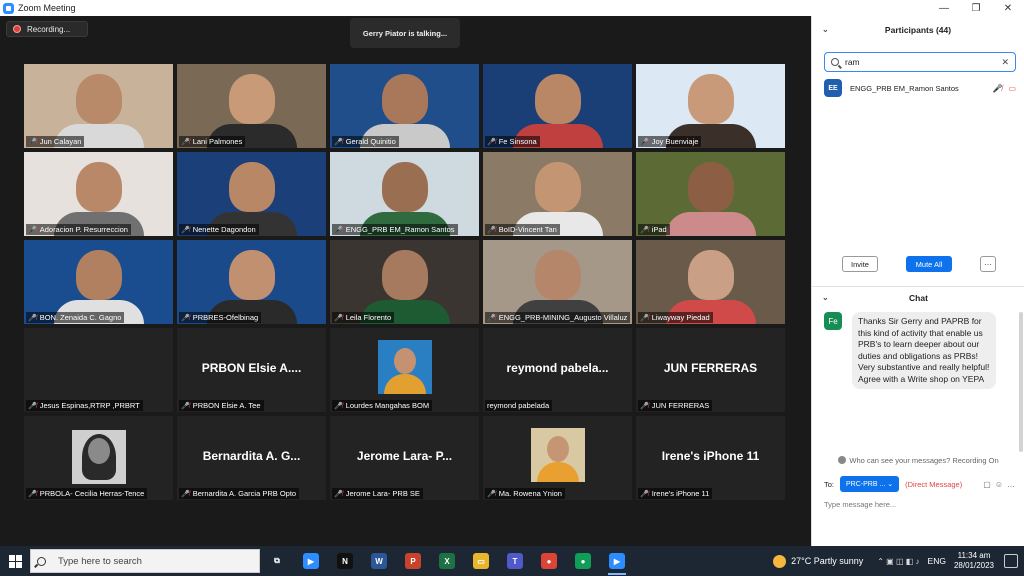  Describe the element at coordinates (920, 88) in the screenshot. I see `participant-row: EE ENGG_PRB EM_Ramon Santos 🎤̸ ▭` at that location.